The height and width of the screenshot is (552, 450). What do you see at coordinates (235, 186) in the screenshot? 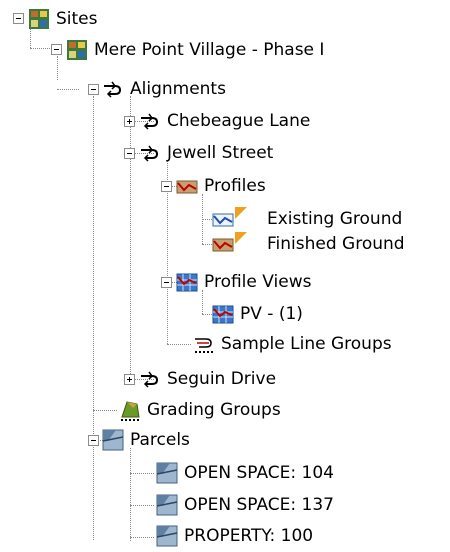
I see `tree-node-label: Profiles` at bounding box center [235, 186].